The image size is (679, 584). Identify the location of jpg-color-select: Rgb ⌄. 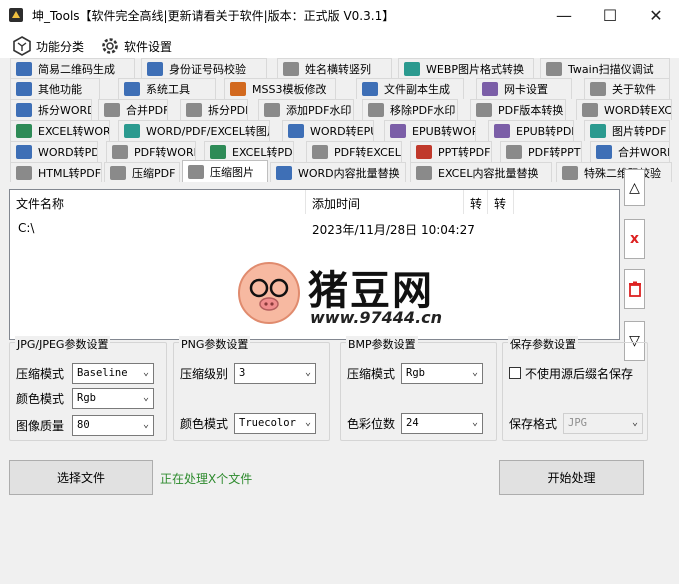
(113, 398).